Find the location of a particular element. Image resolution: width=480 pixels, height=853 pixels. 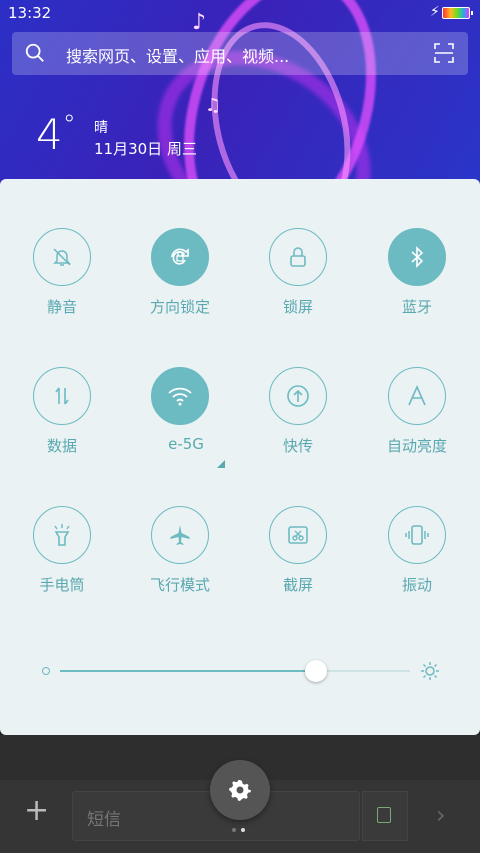

tile-screenshot: 截屏 is located at coordinates (298, 561).